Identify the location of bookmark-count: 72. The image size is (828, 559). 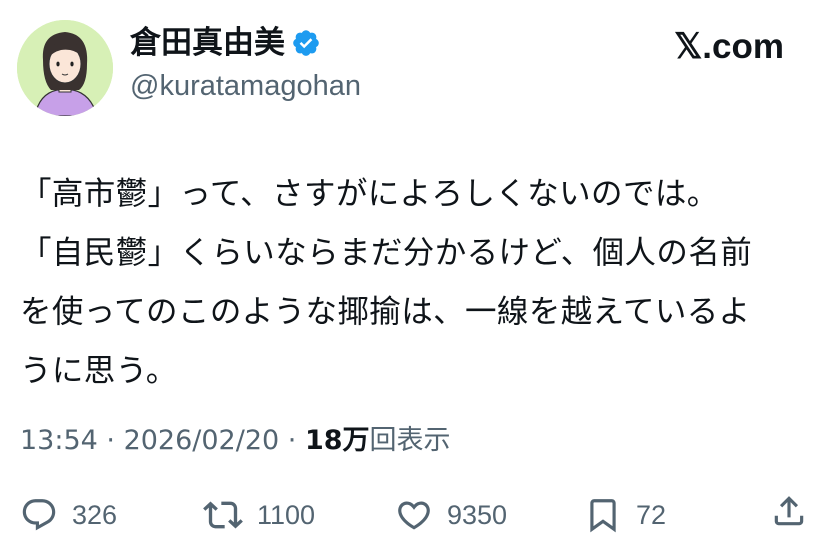
(651, 515).